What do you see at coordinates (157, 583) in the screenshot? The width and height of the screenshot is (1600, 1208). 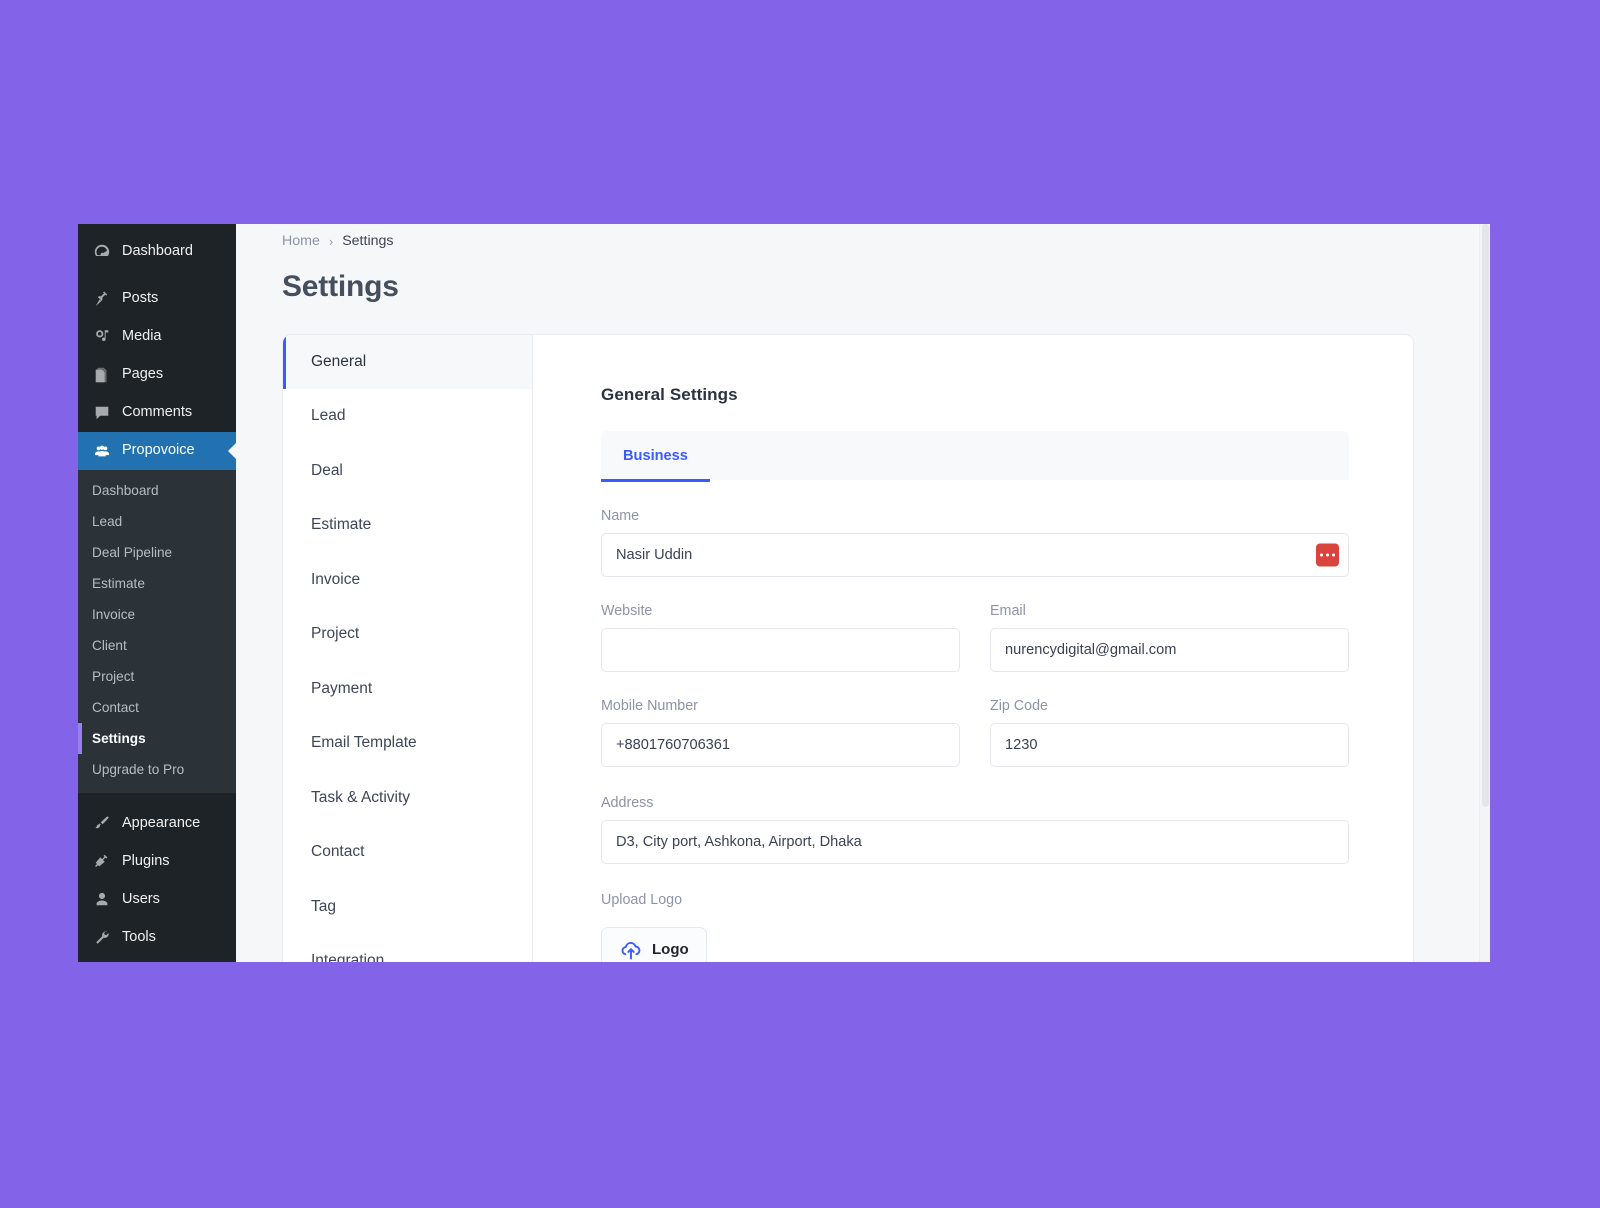 I see `submenu-item-estimate: Estimate` at bounding box center [157, 583].